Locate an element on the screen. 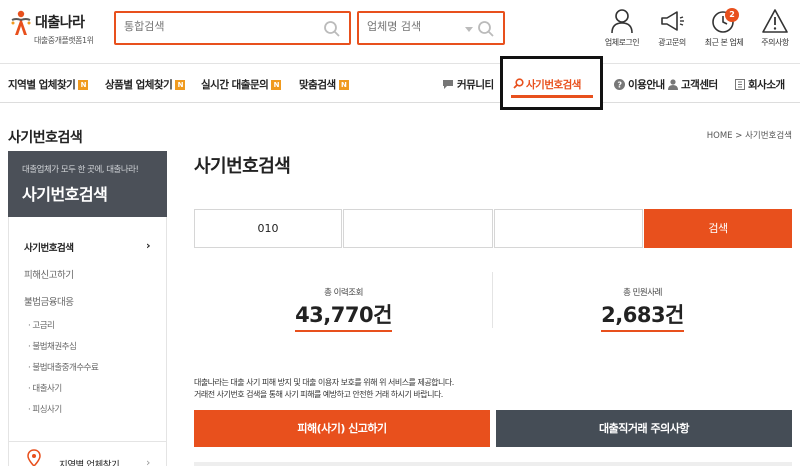 This screenshot has height=466, width=800. nav-product-search: 상품별 업체찾기 N is located at coordinates (145, 84).